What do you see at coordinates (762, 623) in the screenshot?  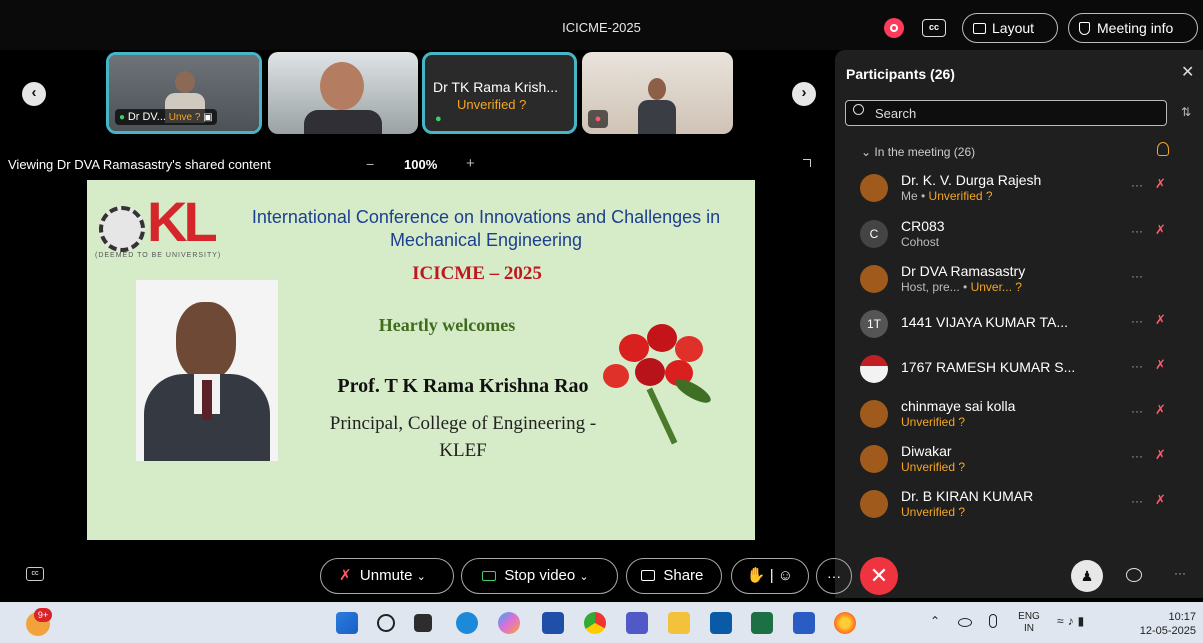 I see `excel-icon` at bounding box center [762, 623].